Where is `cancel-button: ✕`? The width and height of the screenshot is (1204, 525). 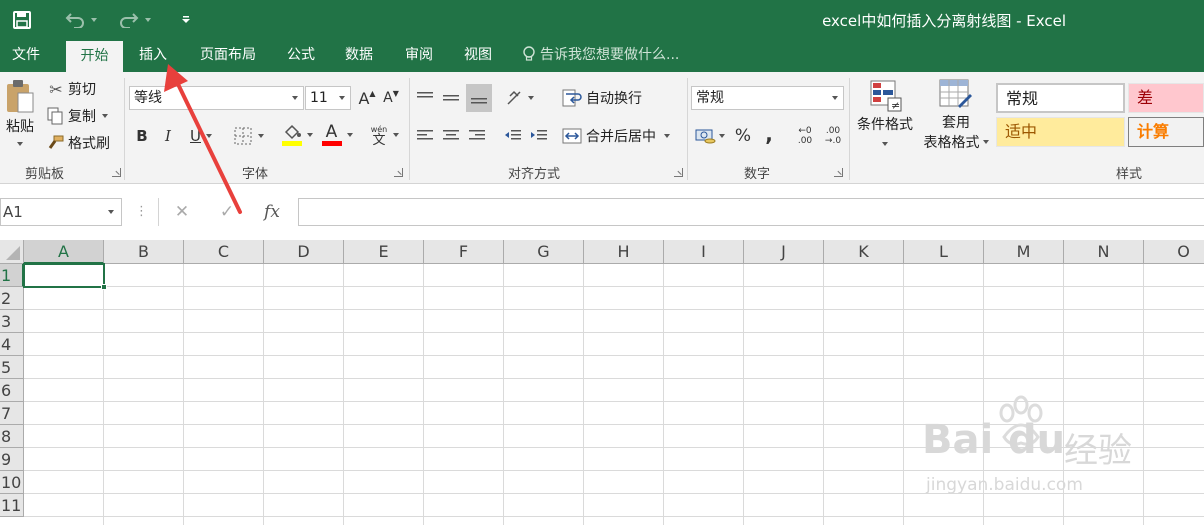 cancel-button: ✕ is located at coordinates (182, 212).